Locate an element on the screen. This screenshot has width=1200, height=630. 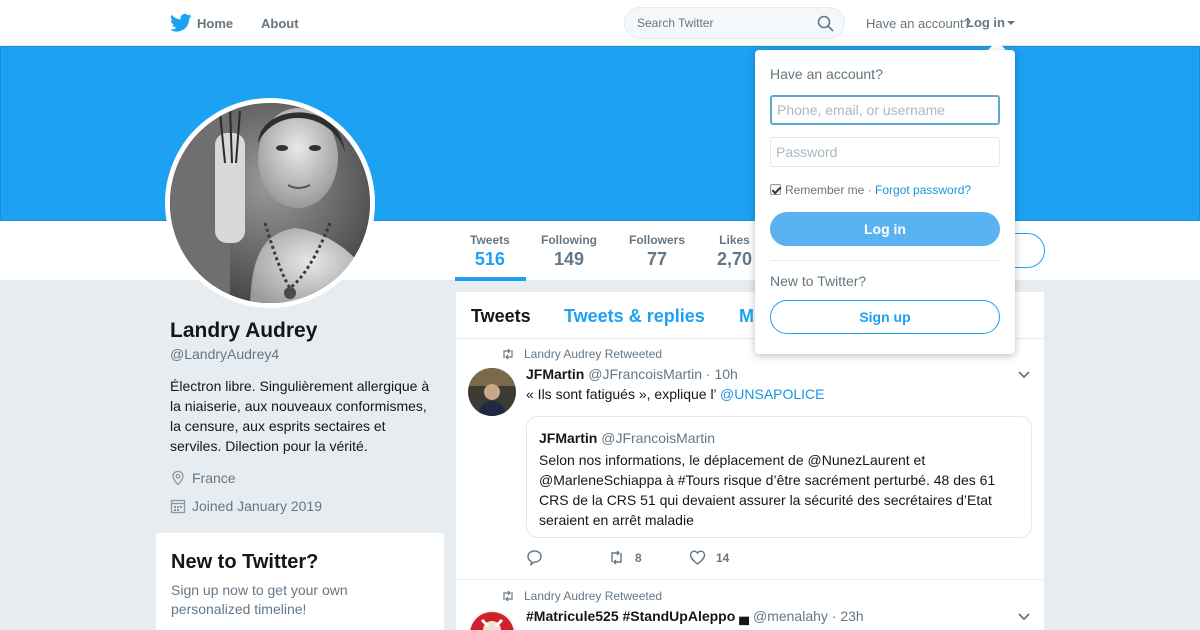
have-account-text: Have an account? is located at coordinates (918, 23).